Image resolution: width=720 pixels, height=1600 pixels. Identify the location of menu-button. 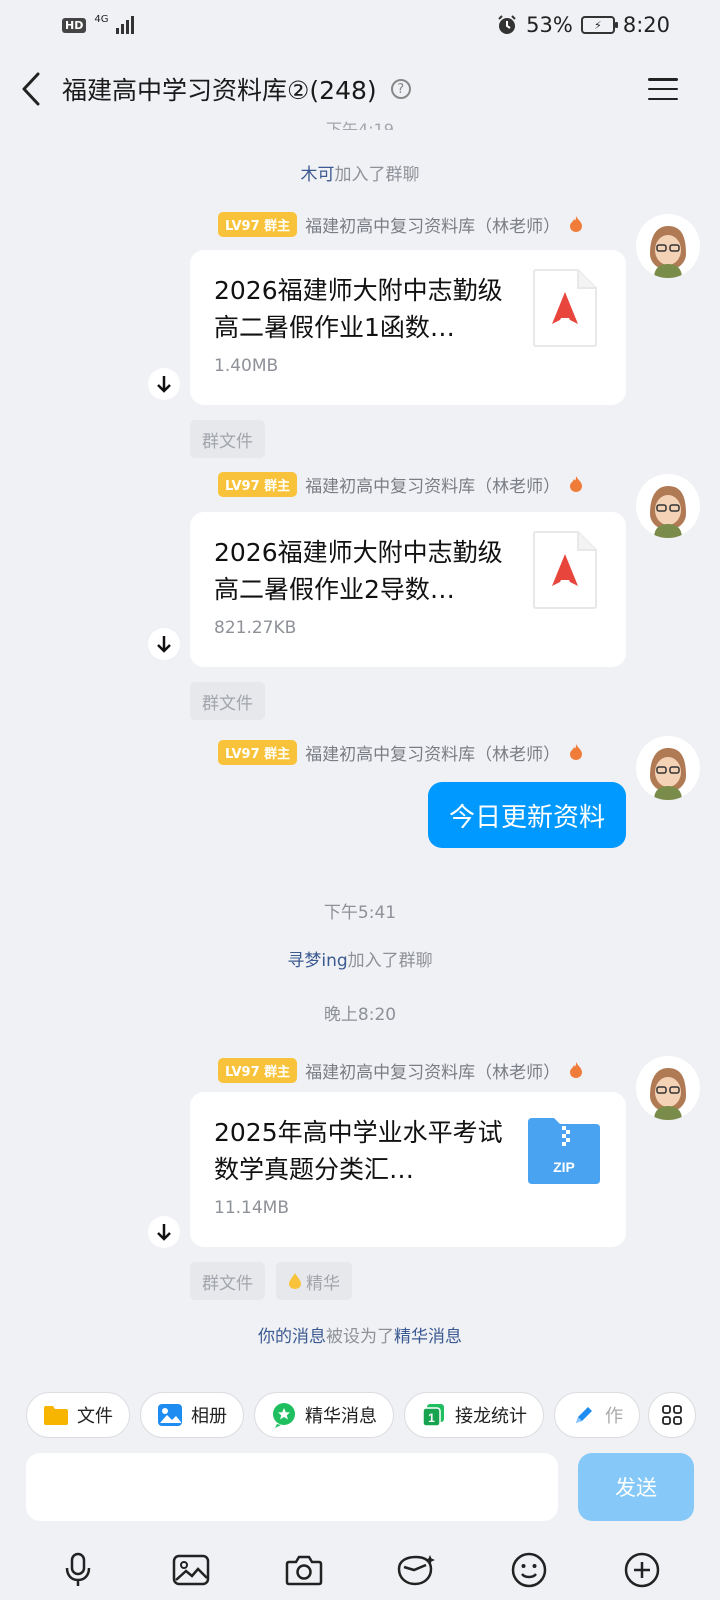
(663, 89).